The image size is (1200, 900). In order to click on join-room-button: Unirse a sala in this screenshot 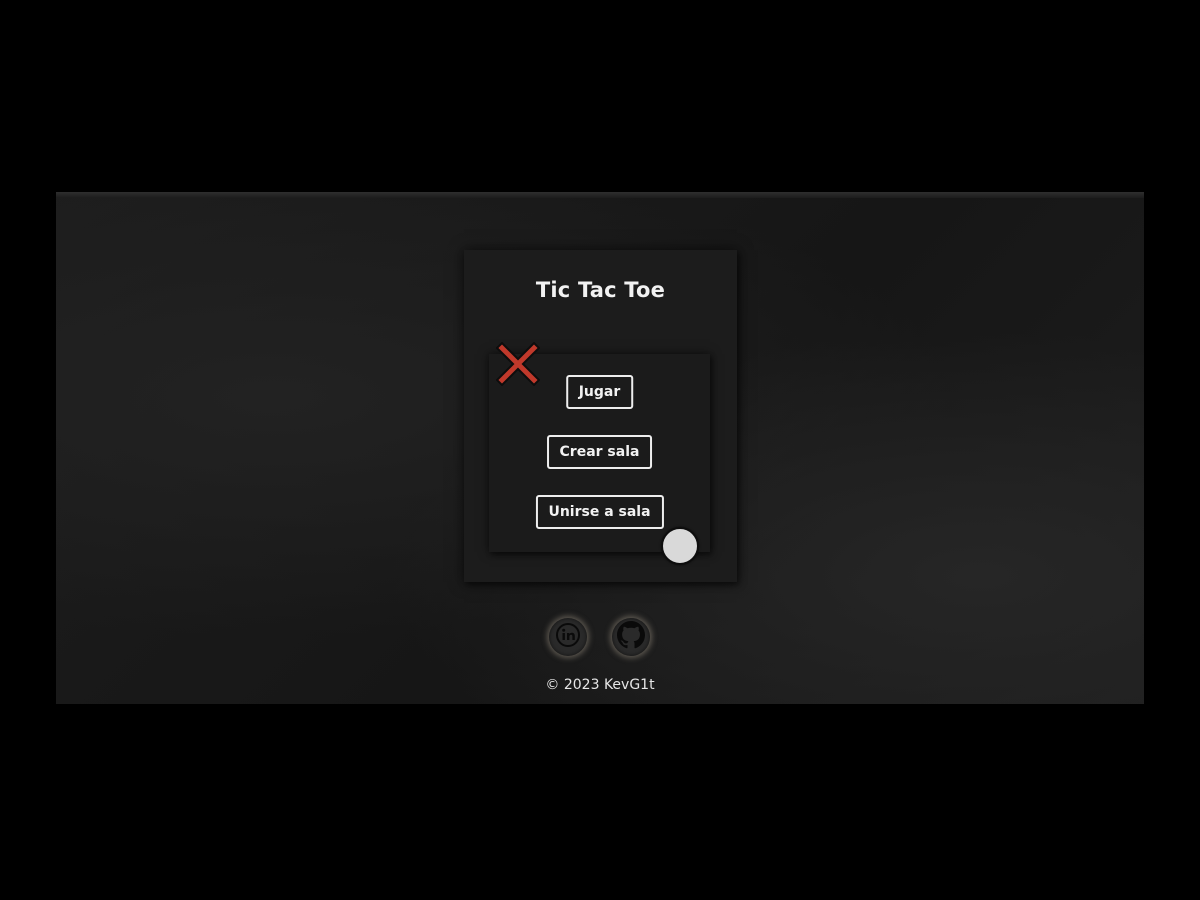, I will do `click(599, 512)`.